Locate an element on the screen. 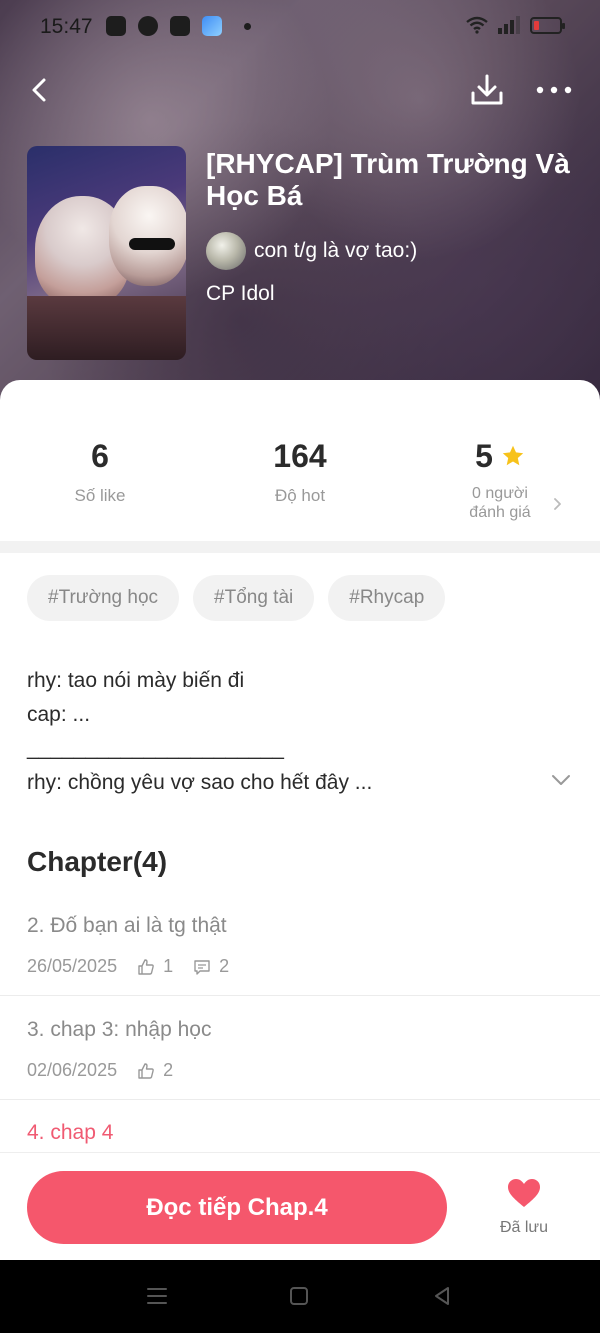  chevron-down-icon is located at coordinates (561, 780).